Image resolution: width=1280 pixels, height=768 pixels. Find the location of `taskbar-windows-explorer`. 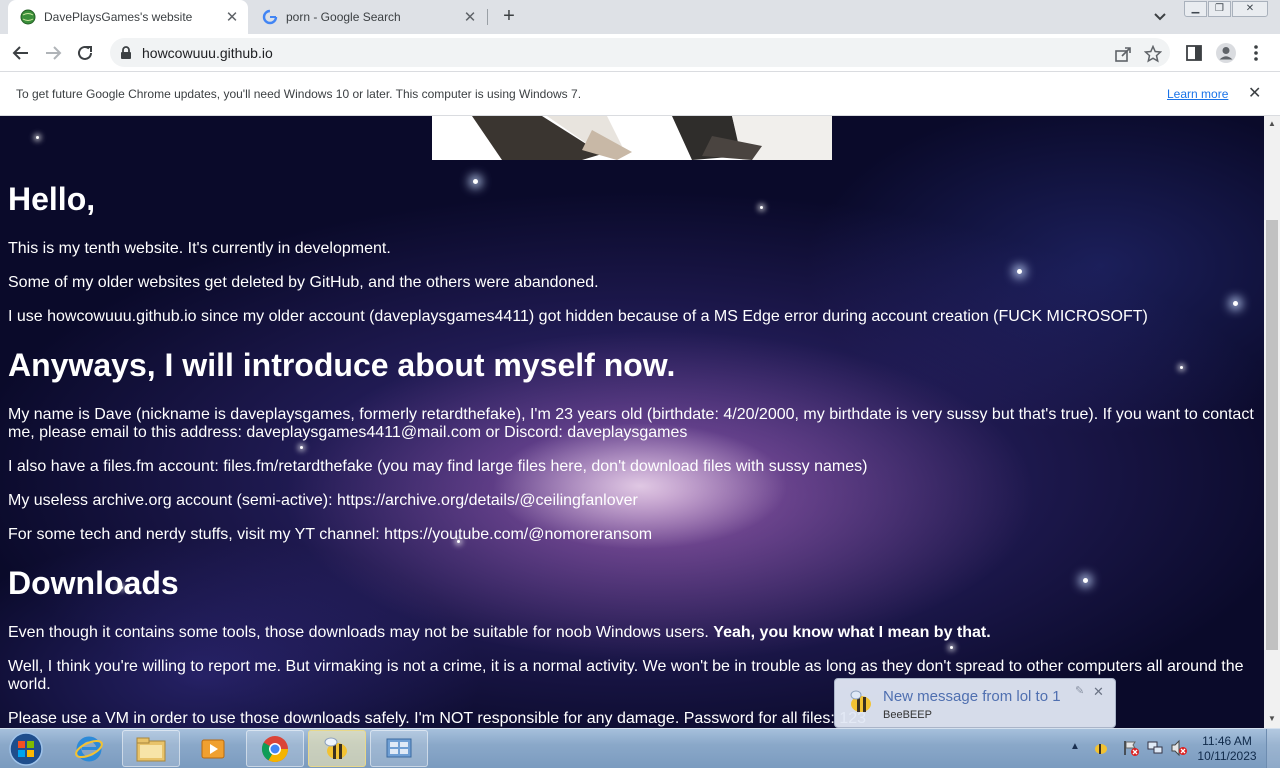

taskbar-windows-explorer is located at coordinates (151, 748).